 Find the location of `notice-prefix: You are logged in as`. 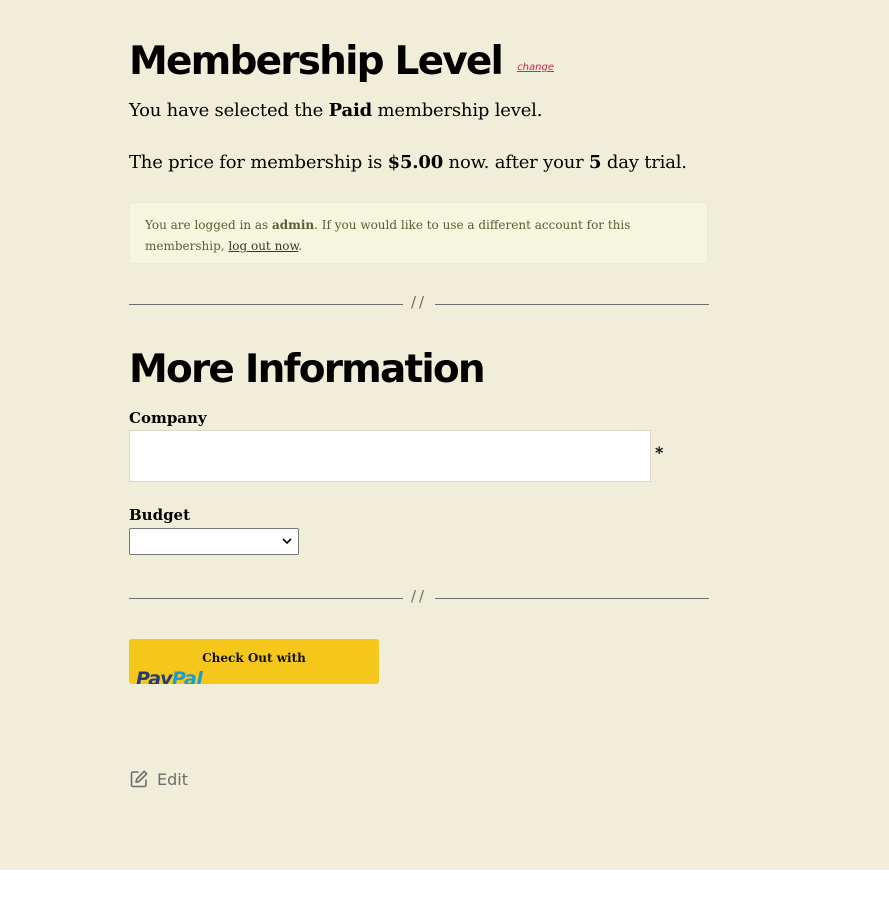

notice-prefix: You are logged in as is located at coordinates (208, 225).